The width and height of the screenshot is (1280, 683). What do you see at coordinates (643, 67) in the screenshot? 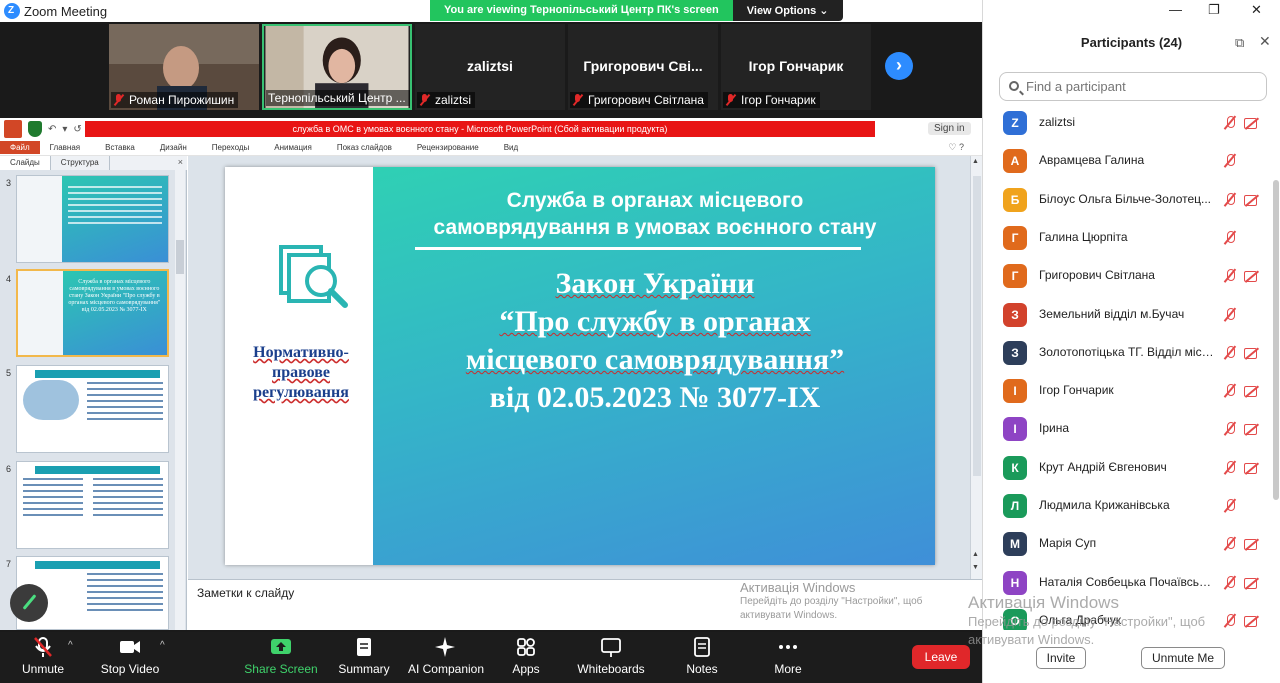
I see `video-tile: Григорович Сві... Григорович Світлана` at bounding box center [643, 67].